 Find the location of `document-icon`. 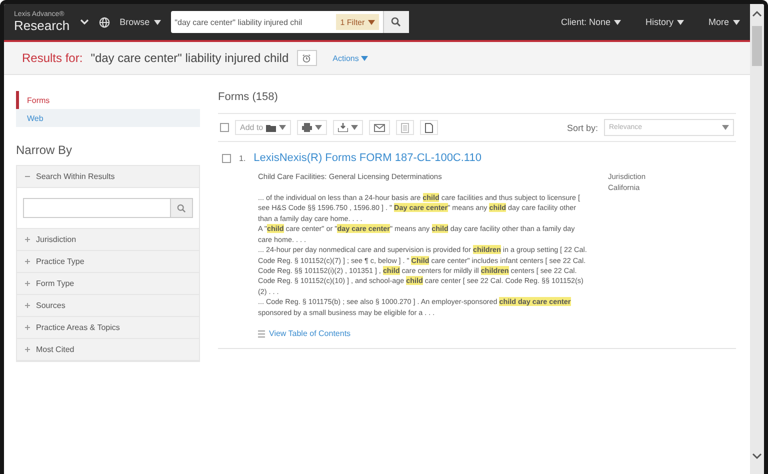

document-icon is located at coordinates (405, 127).